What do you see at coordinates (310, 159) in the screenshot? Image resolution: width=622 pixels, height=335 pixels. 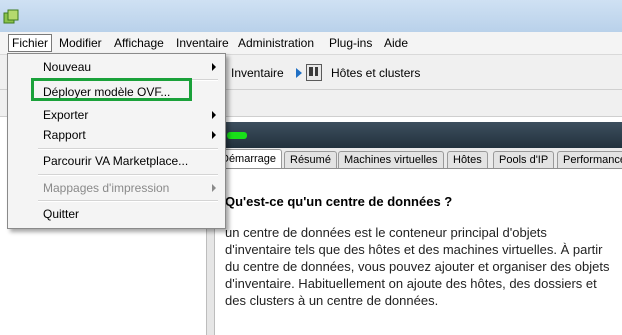 I see `tab-resume: Résumé` at bounding box center [310, 159].